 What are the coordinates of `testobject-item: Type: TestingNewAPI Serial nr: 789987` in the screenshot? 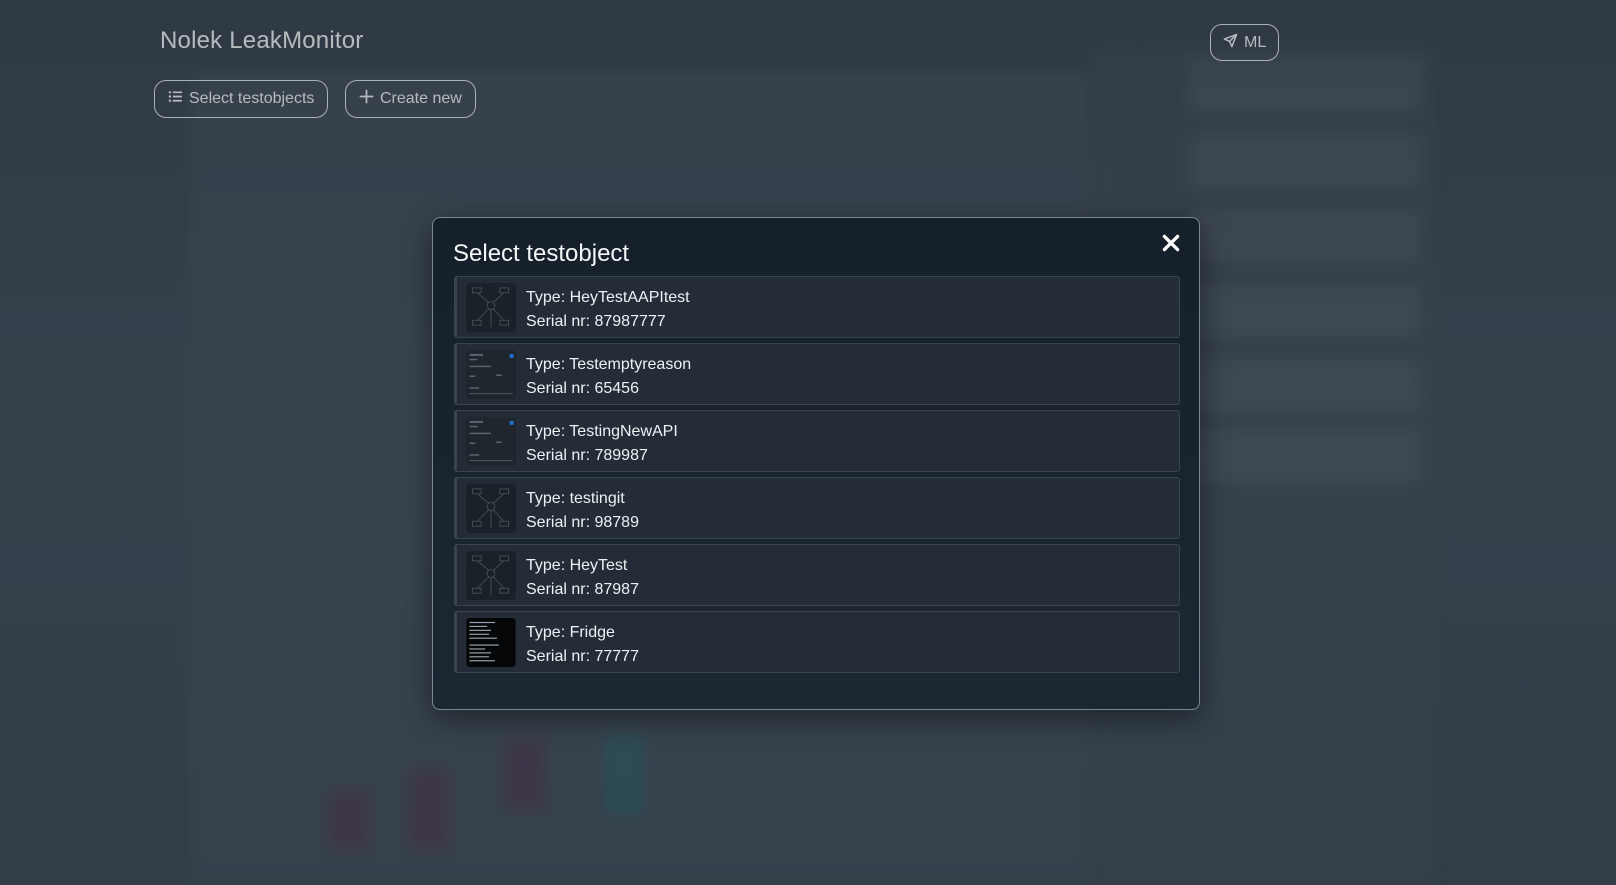 It's located at (817, 441).